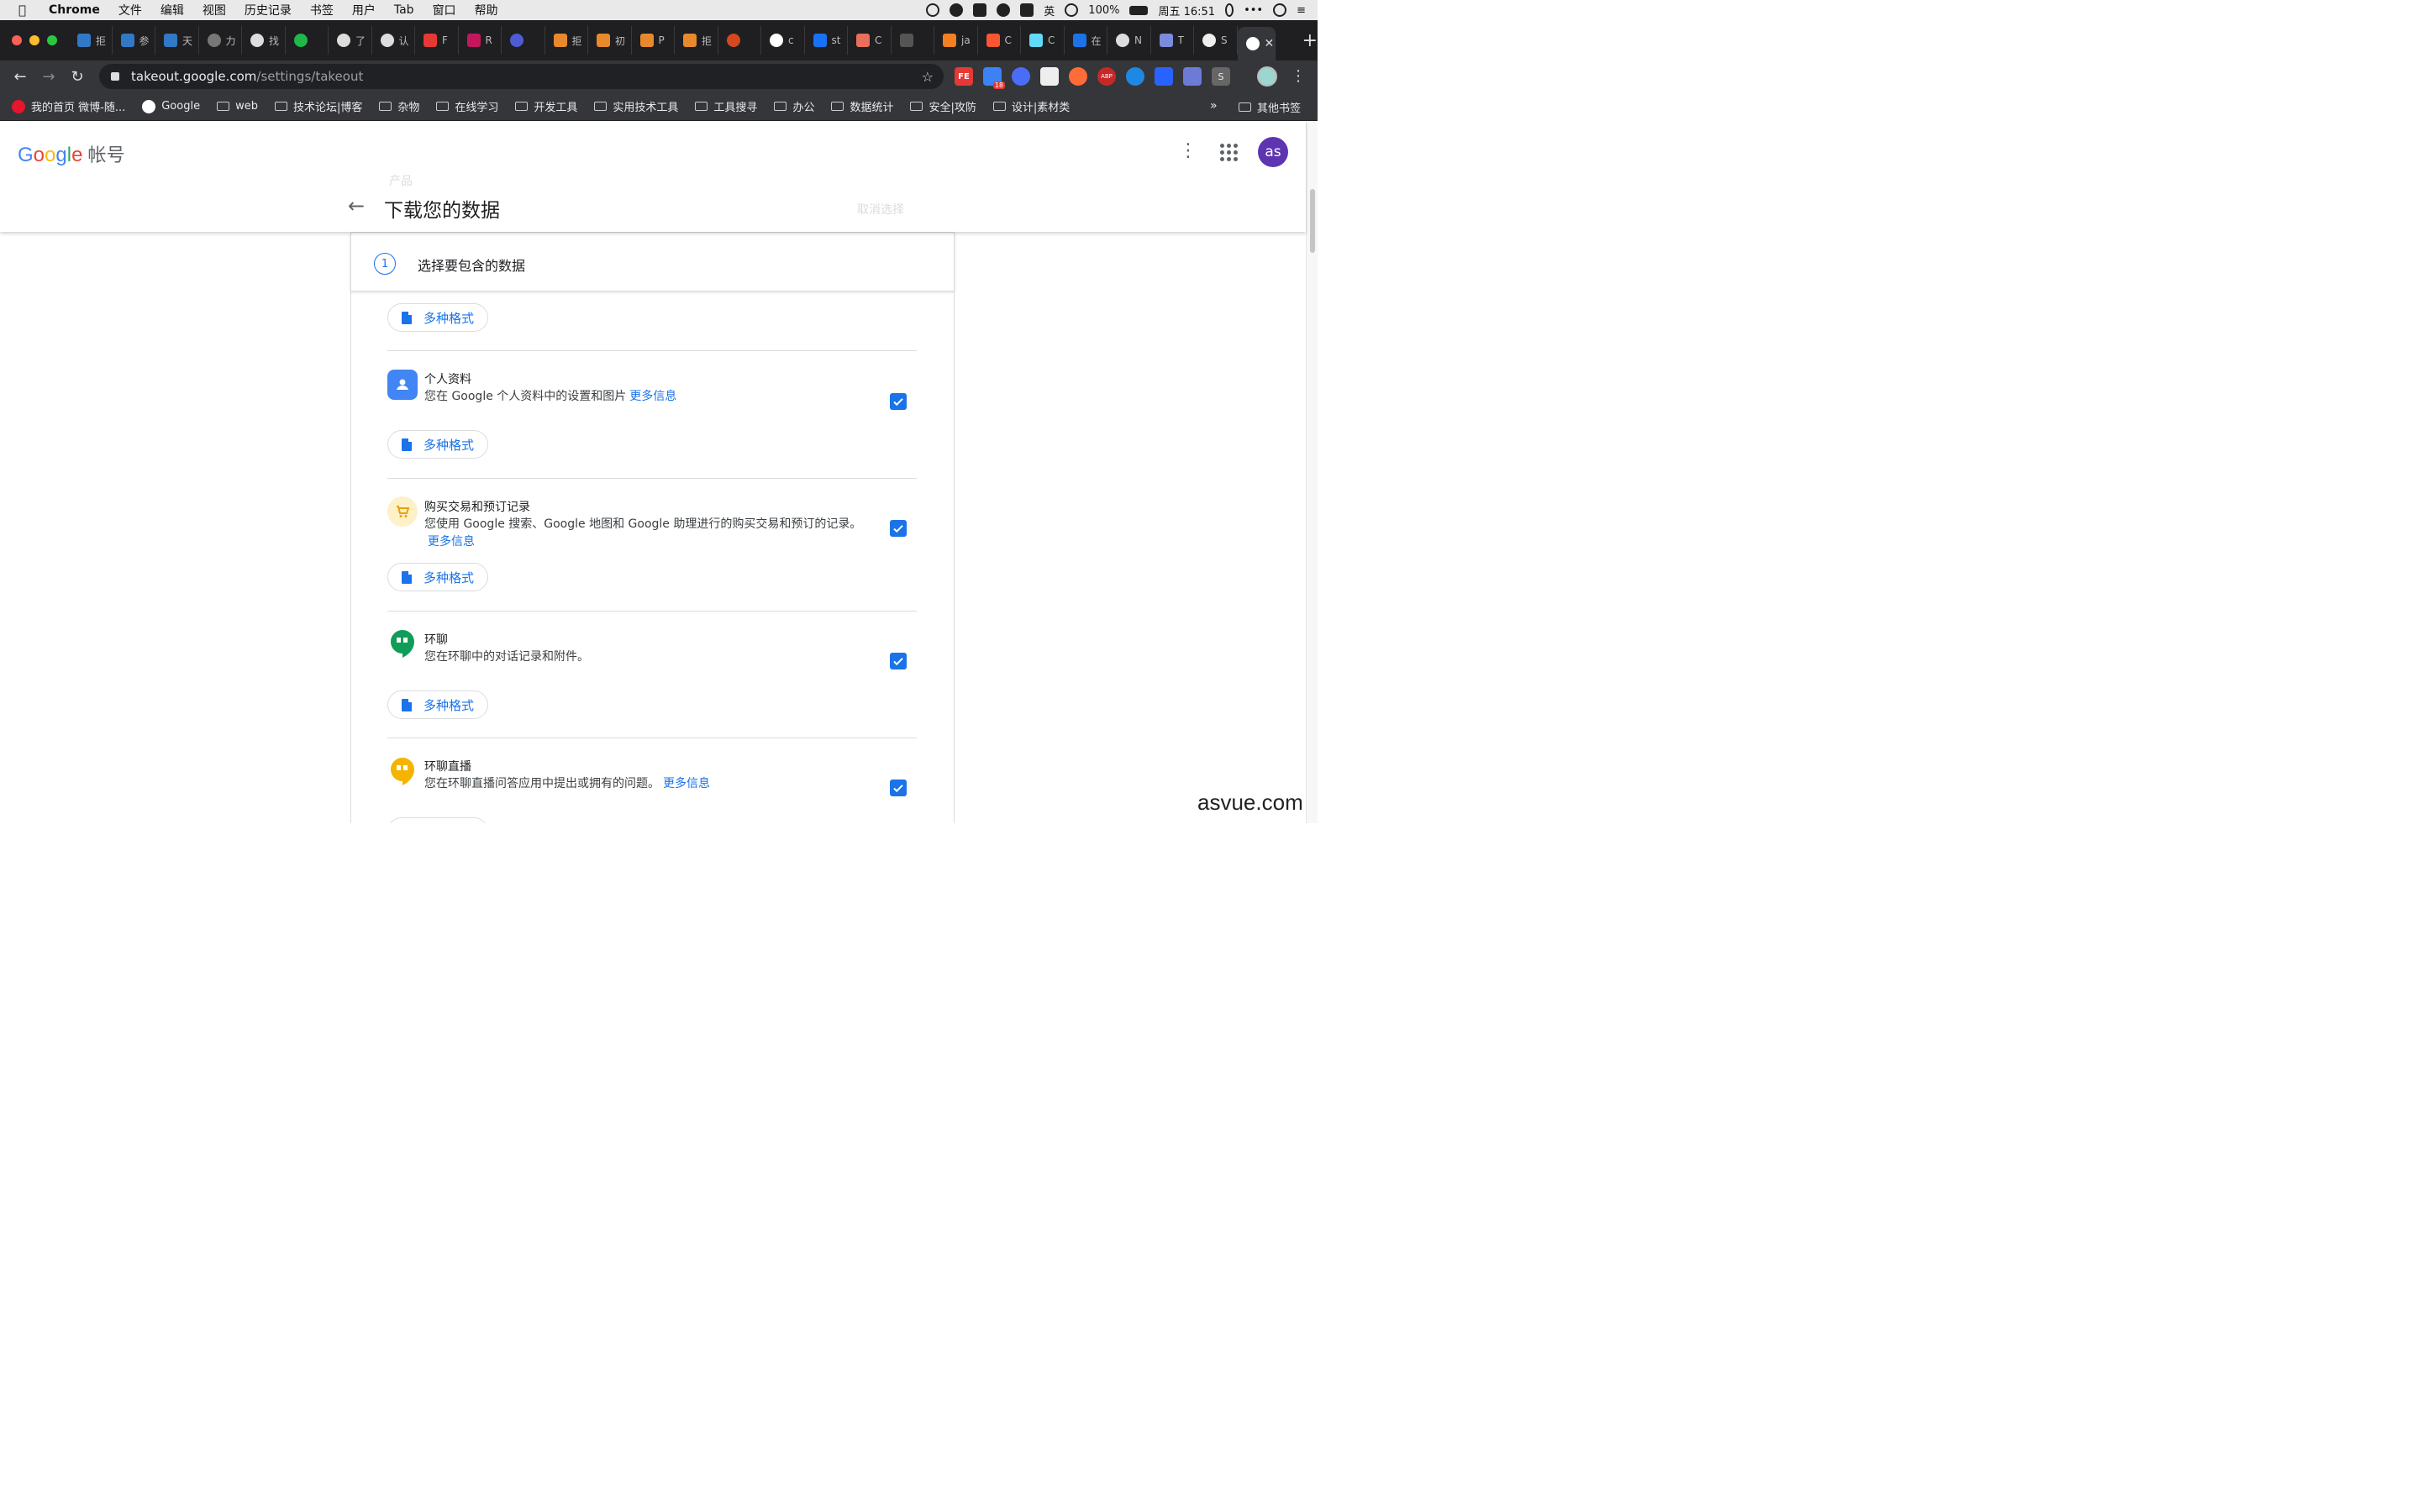 This screenshot has height=1512, width=2420. I want to click on product-checkbox-purchases, so click(899, 528).